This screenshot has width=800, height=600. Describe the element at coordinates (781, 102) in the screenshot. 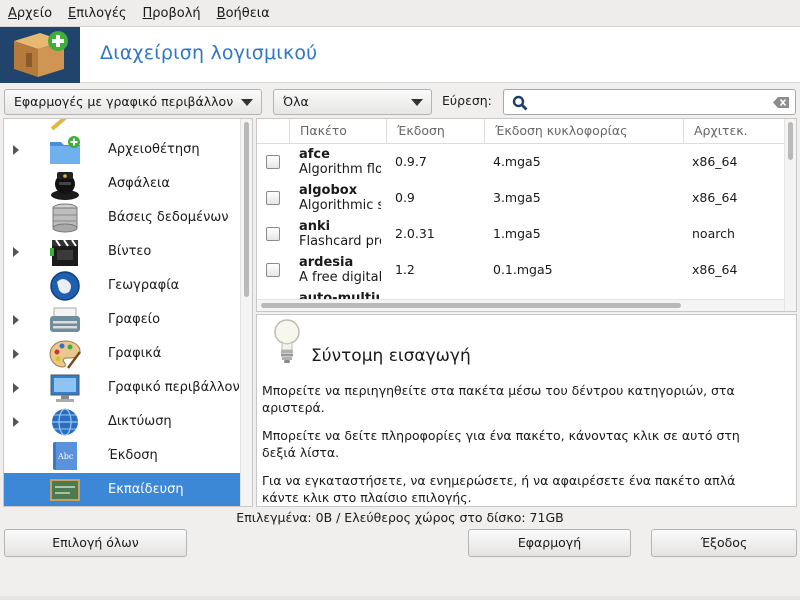

I see `clear-search-icon` at that location.